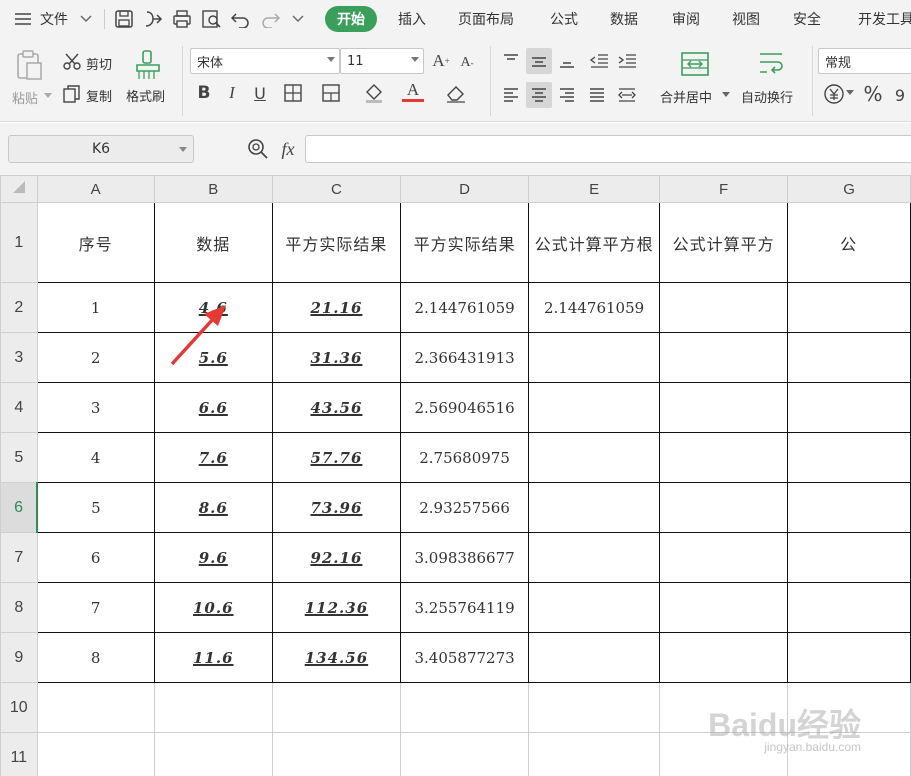 This screenshot has width=911, height=776. I want to click on cell: 7, so click(95, 607).